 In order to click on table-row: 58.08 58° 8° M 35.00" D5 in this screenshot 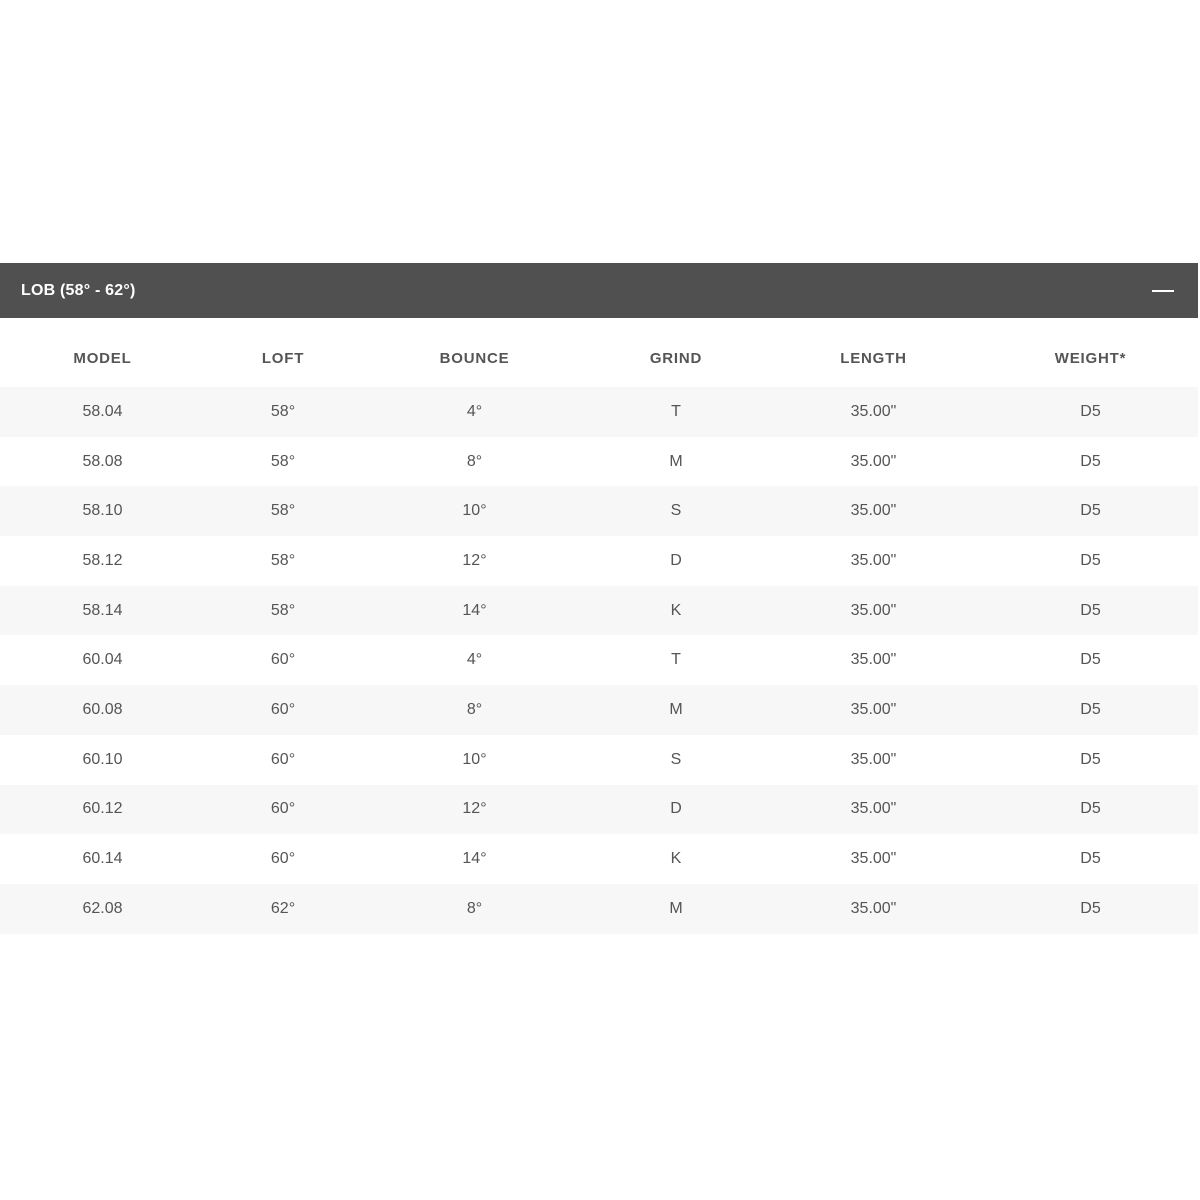, I will do `click(599, 462)`.